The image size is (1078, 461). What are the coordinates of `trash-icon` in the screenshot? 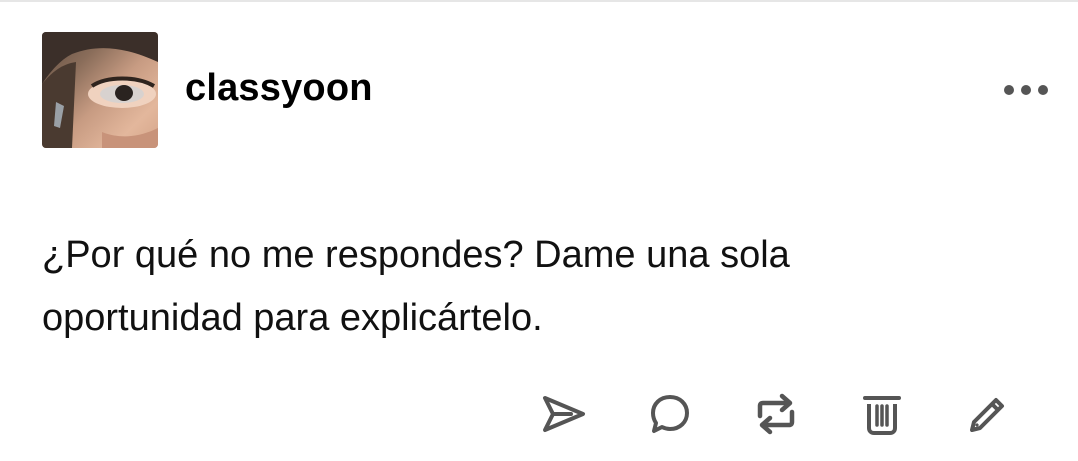 It's located at (882, 415).